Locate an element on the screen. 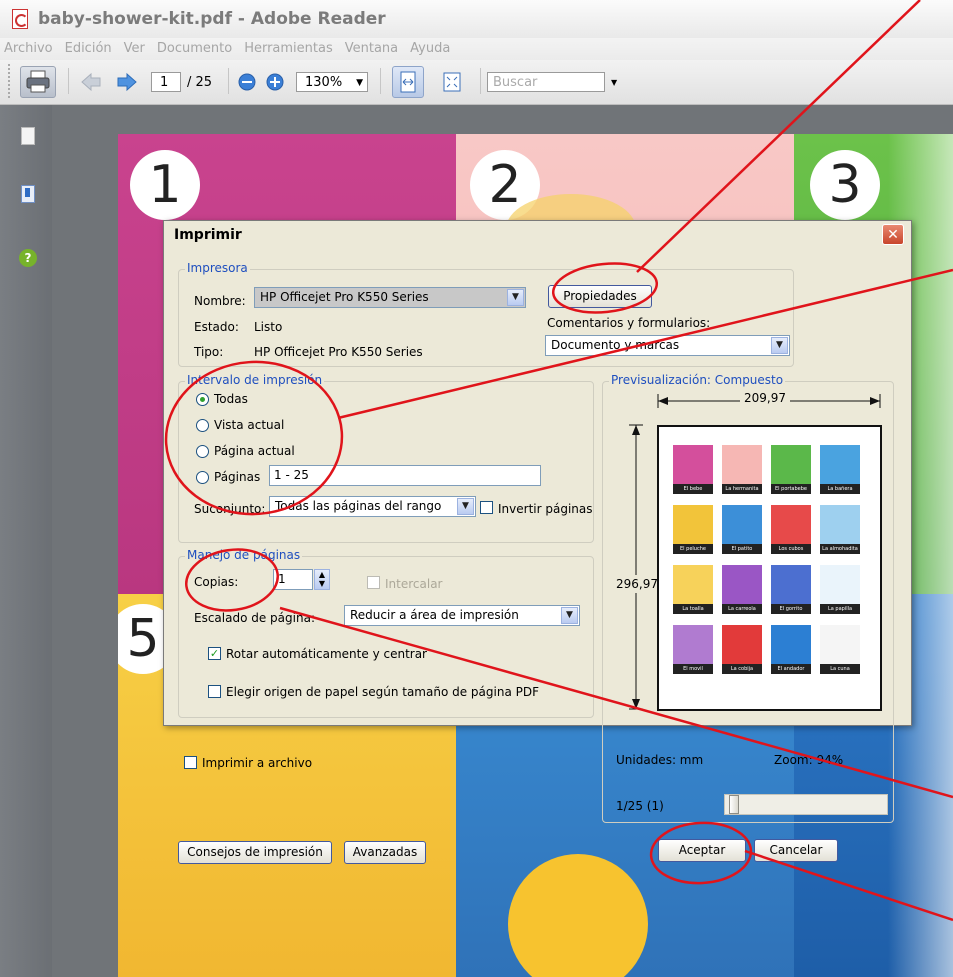 The width and height of the screenshot is (953, 977). next-page-icon is located at coordinates (127, 83).